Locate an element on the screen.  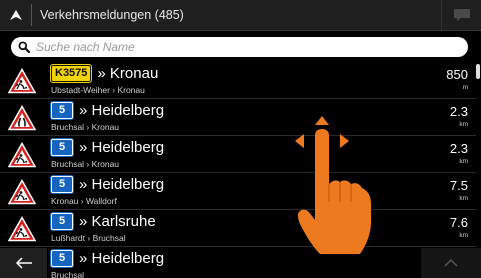
back-button is located at coordinates (23, 263).